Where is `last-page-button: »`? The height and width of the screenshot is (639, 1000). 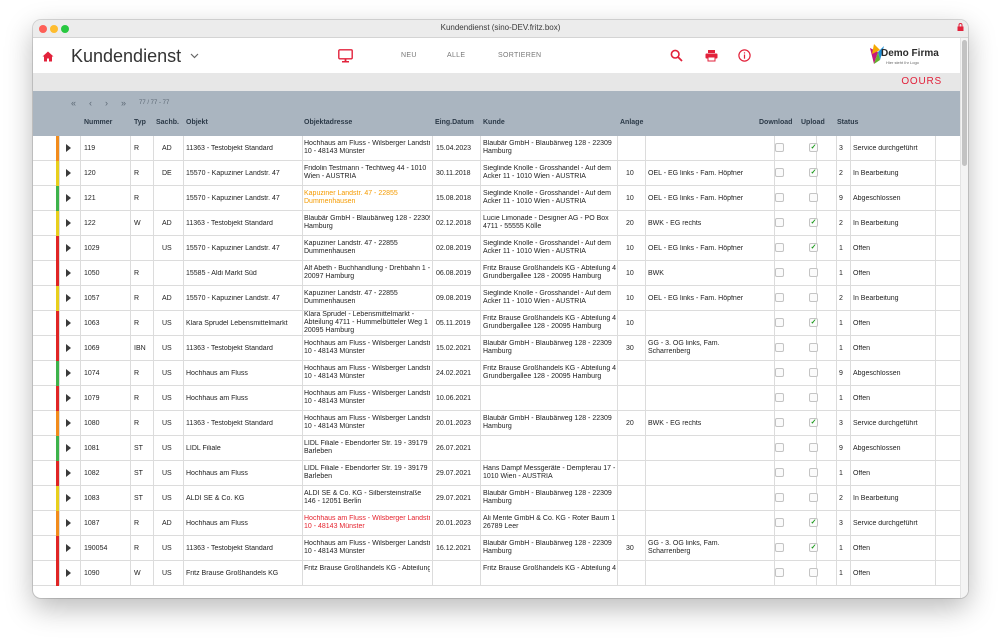 last-page-button: » is located at coordinates (123, 103).